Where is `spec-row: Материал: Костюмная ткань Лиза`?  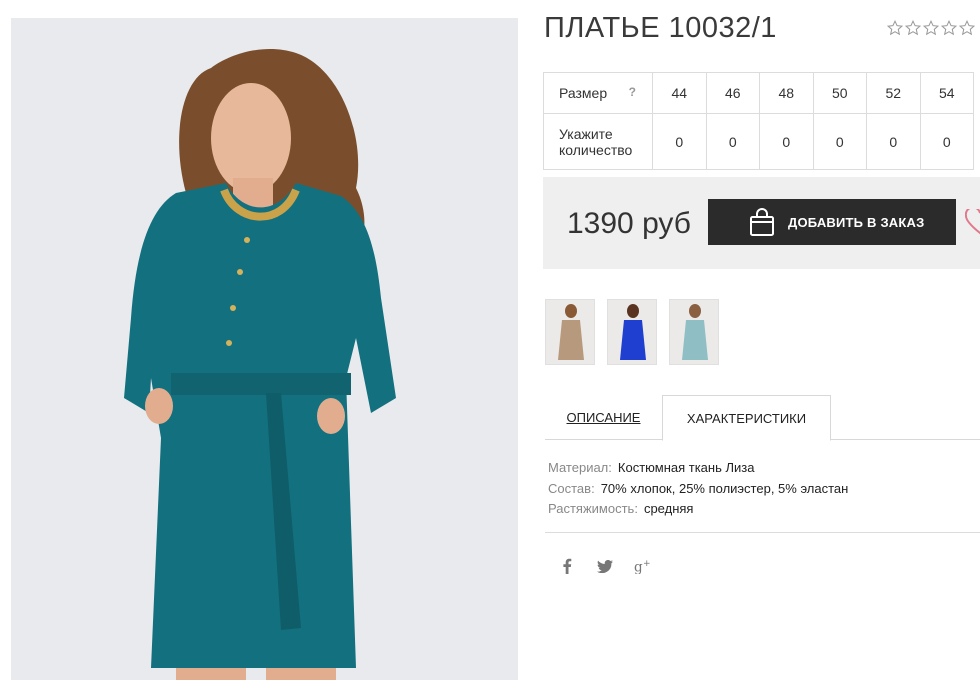
spec-row: Материал: Костюмная ткань Лиза is located at coordinates (698, 468).